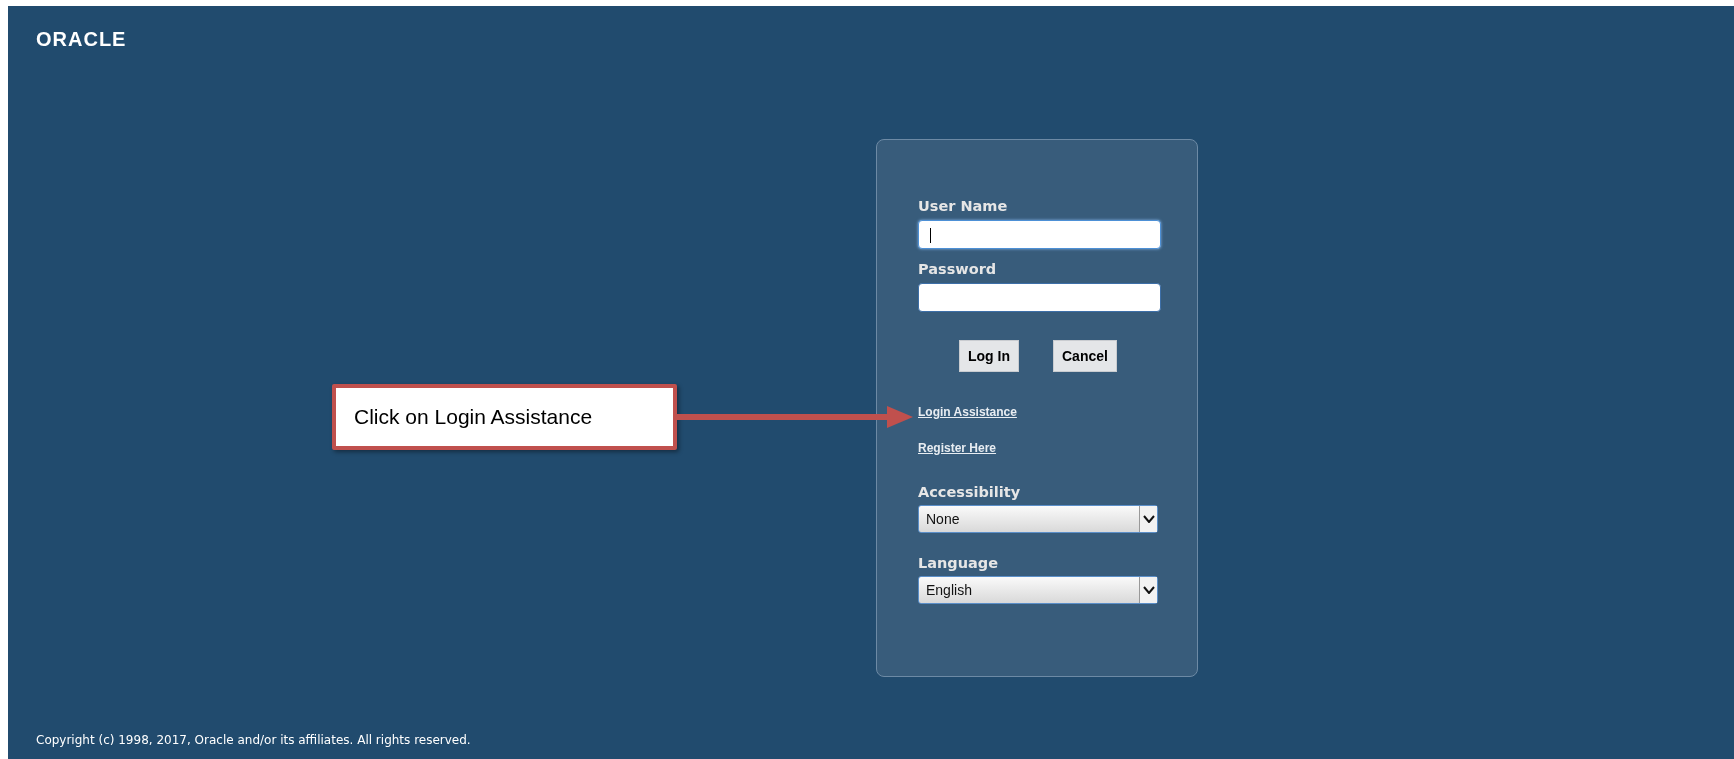 Image resolution: width=1734 pixels, height=759 pixels. I want to click on oracle-logo: ORACLE, so click(81, 39).